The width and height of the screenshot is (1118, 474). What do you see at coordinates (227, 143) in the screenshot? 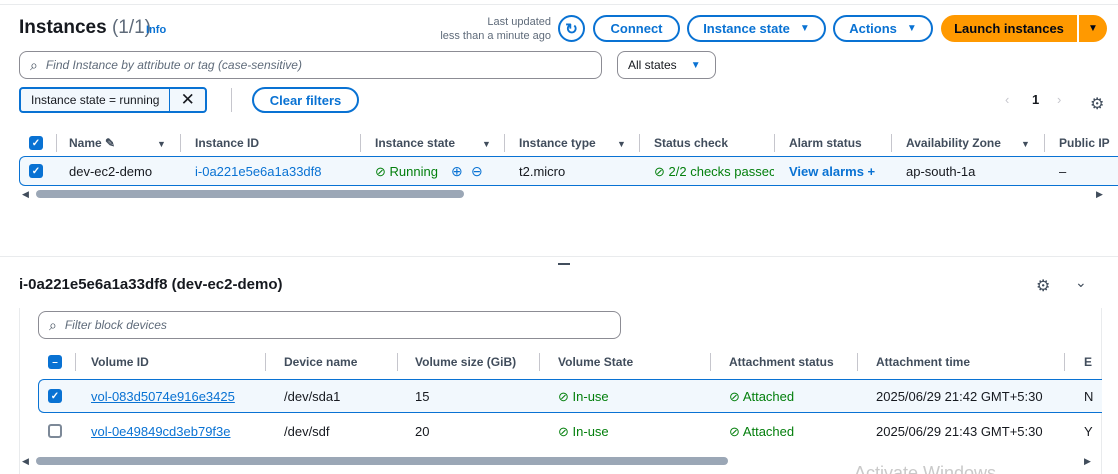
I see `header-instance-id: Instance ID` at bounding box center [227, 143].